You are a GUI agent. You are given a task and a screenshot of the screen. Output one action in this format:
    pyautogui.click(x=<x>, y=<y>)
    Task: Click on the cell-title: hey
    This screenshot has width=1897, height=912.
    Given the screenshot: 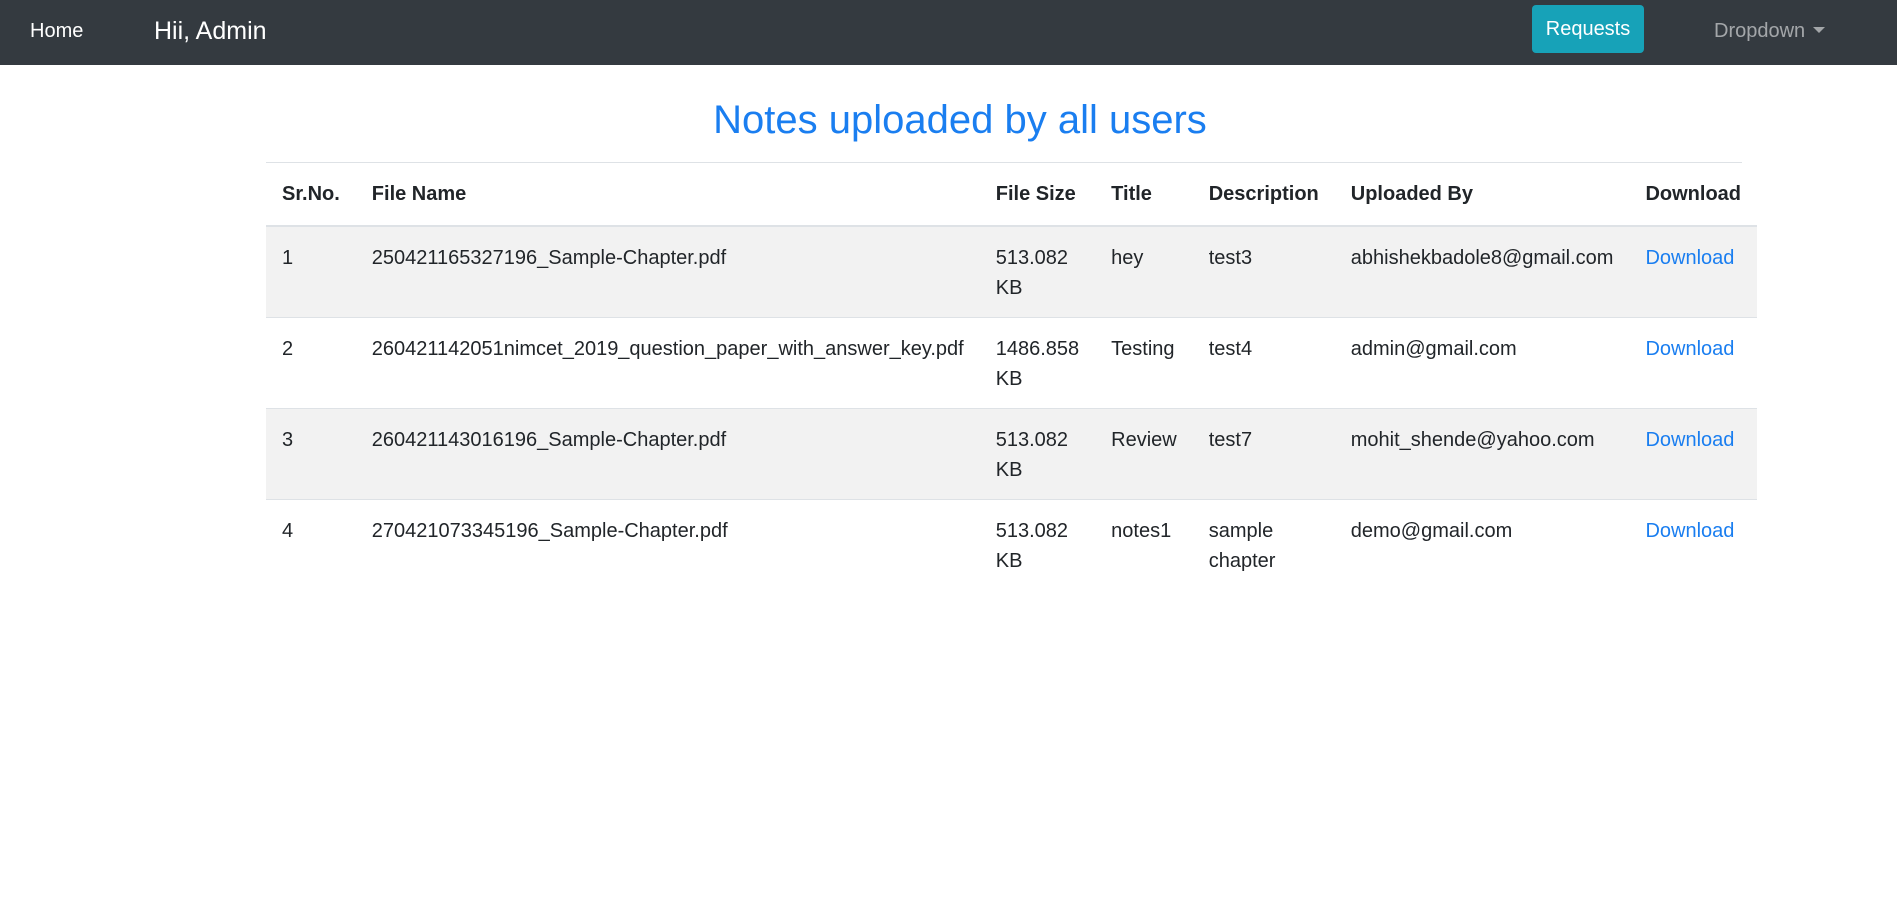 What is the action you would take?
    pyautogui.click(x=1144, y=272)
    